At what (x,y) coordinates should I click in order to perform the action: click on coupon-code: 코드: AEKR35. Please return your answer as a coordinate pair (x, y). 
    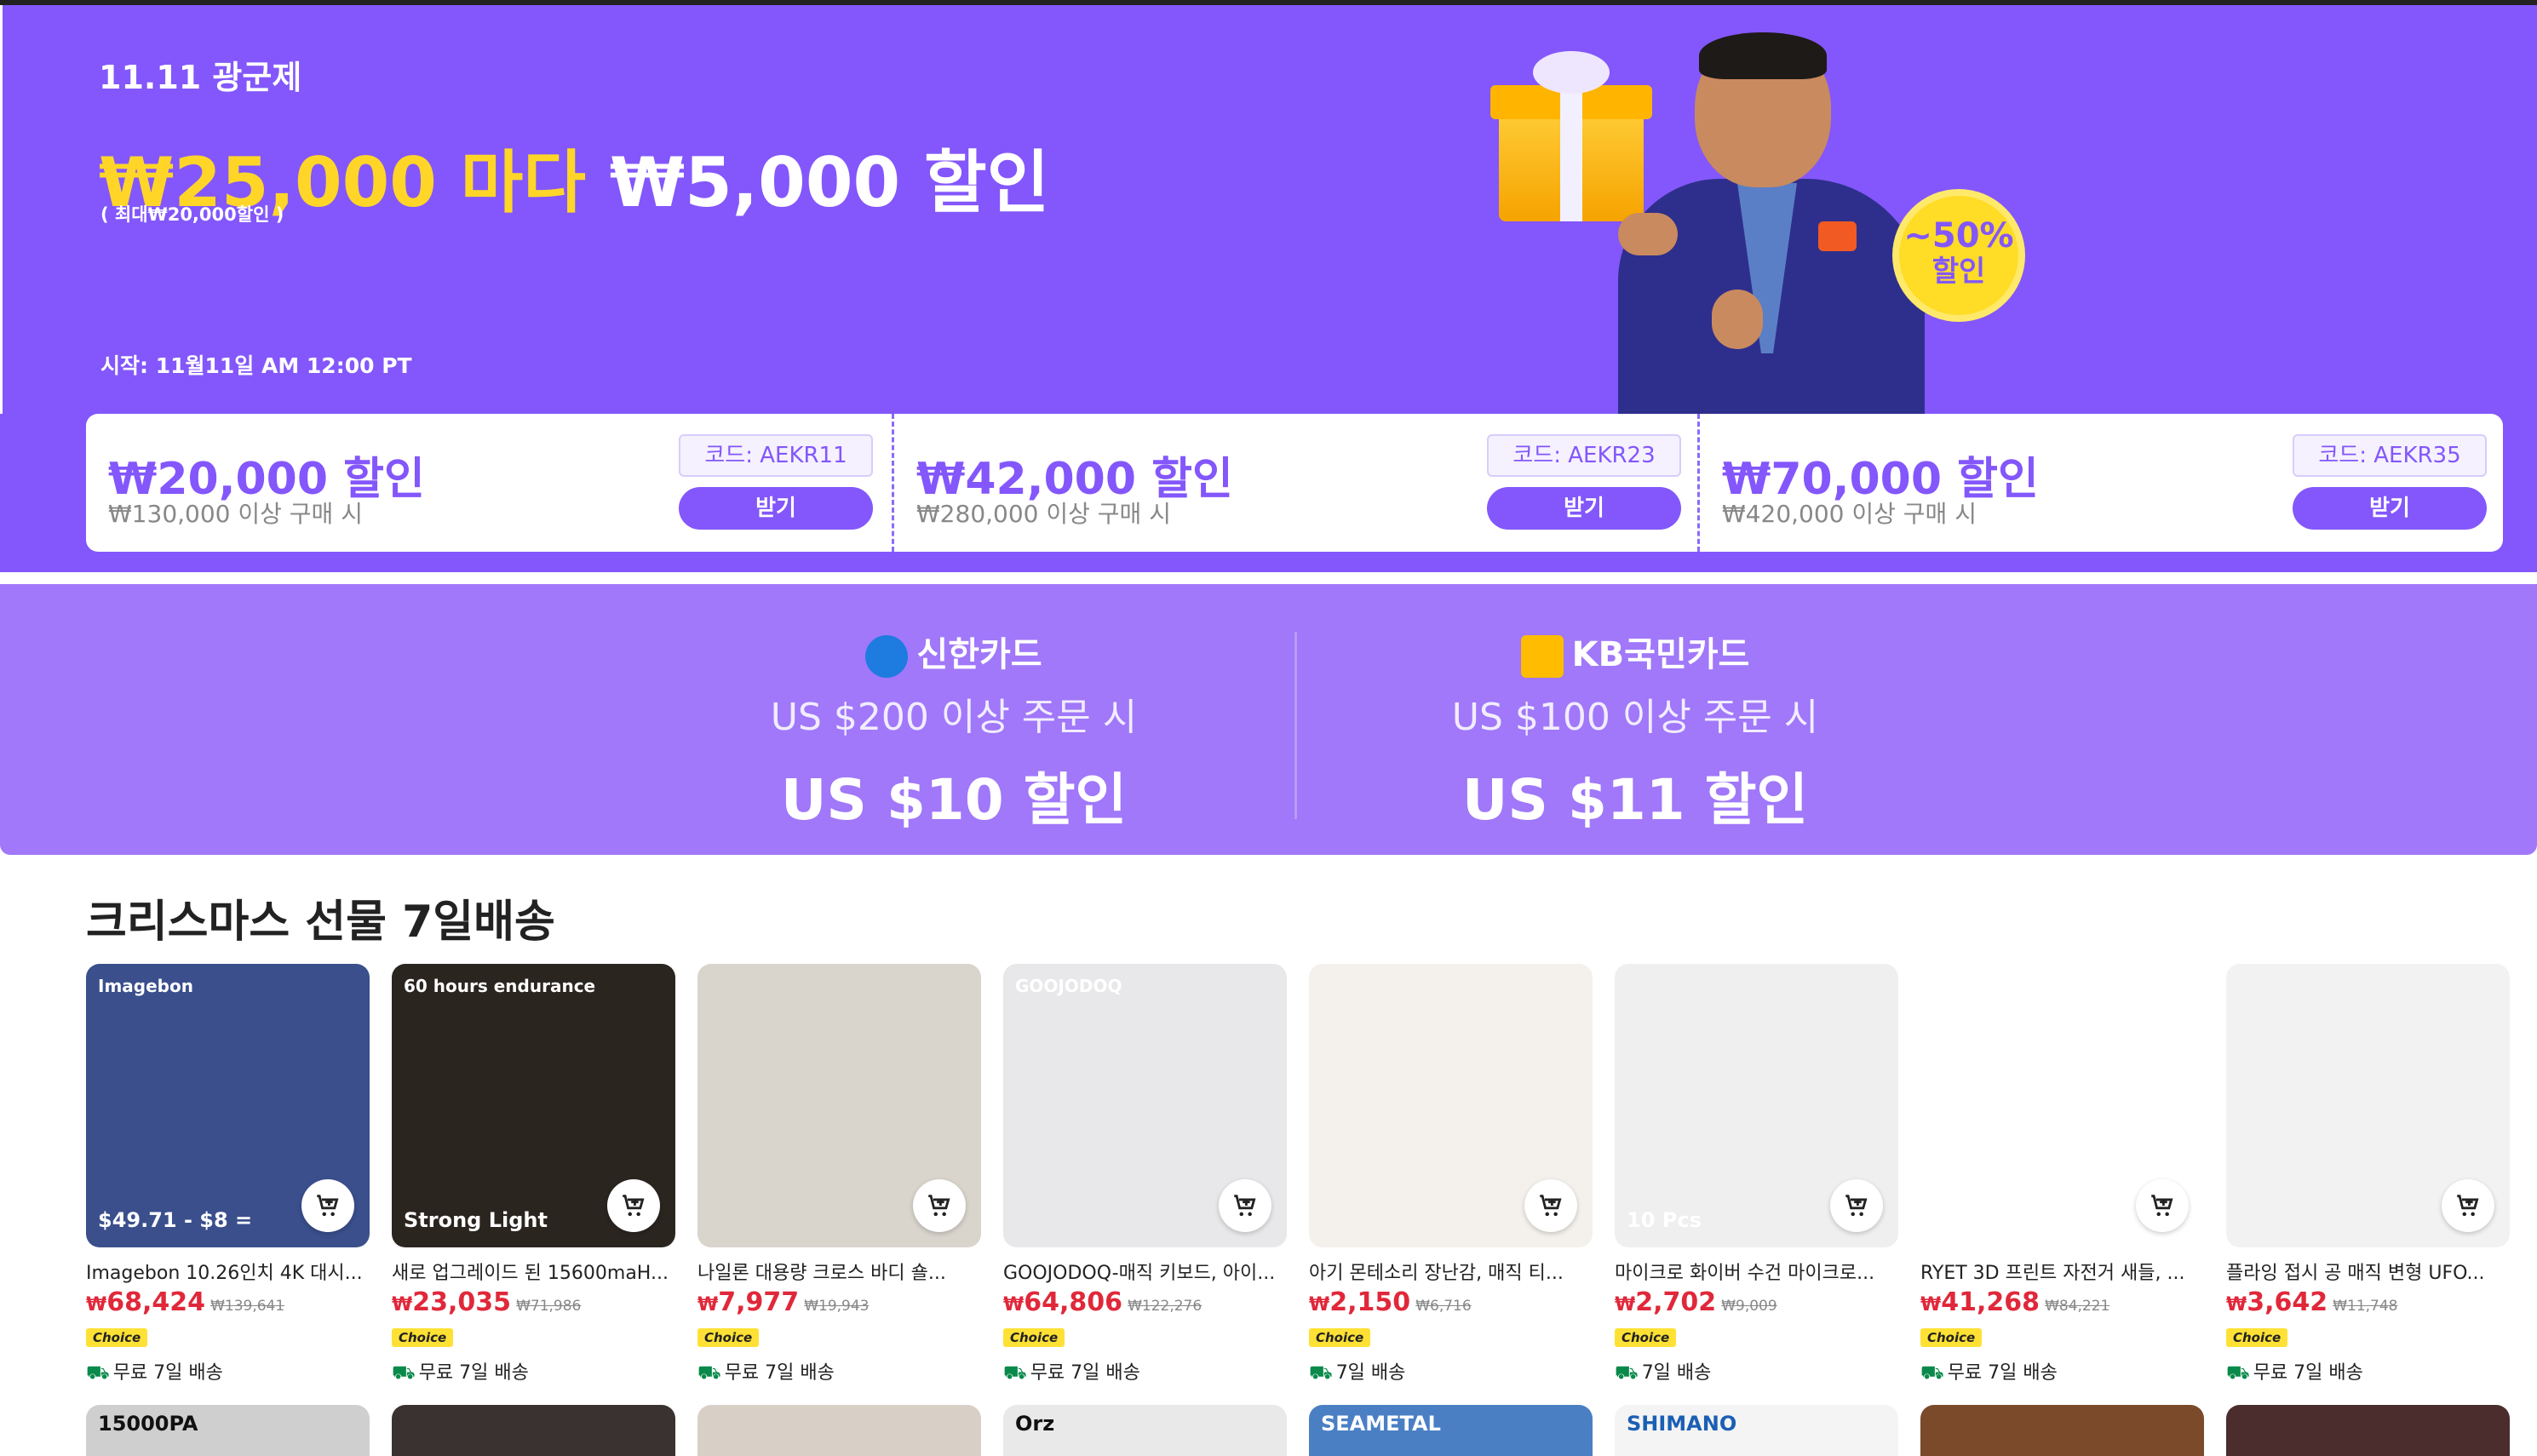
    Looking at the image, I should click on (2390, 455).